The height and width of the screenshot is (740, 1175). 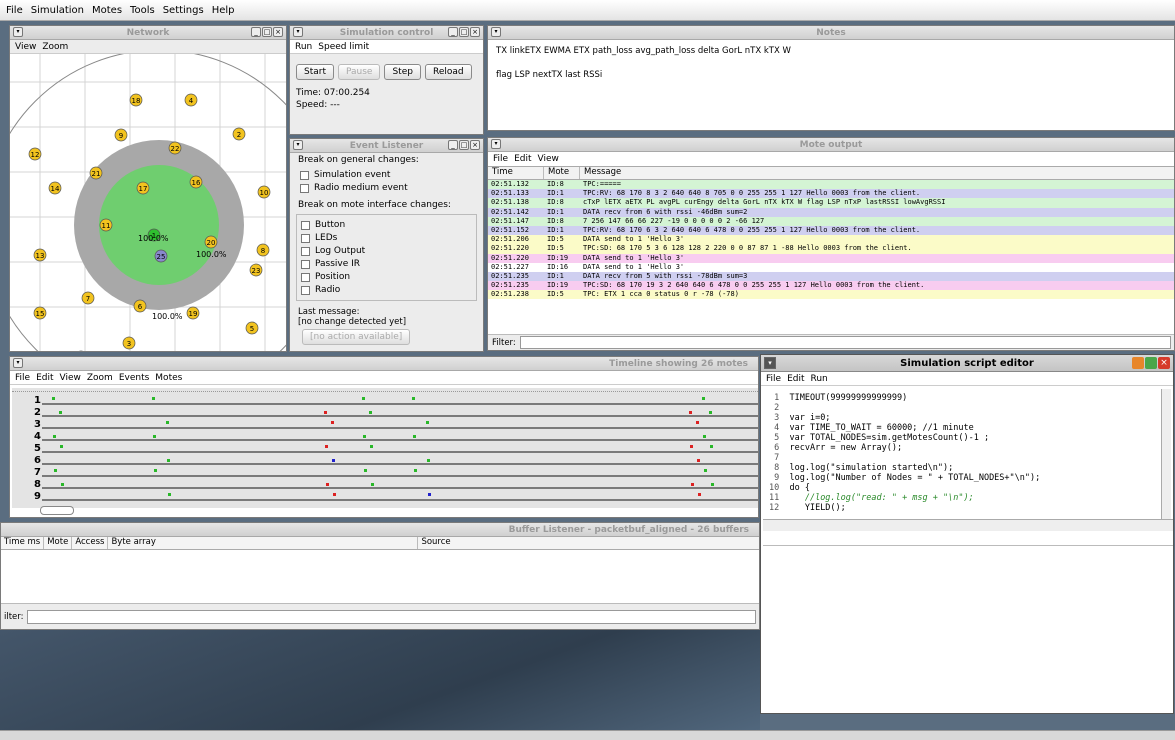 What do you see at coordinates (161, 256) in the screenshot?
I see `mote-25: 25` at bounding box center [161, 256].